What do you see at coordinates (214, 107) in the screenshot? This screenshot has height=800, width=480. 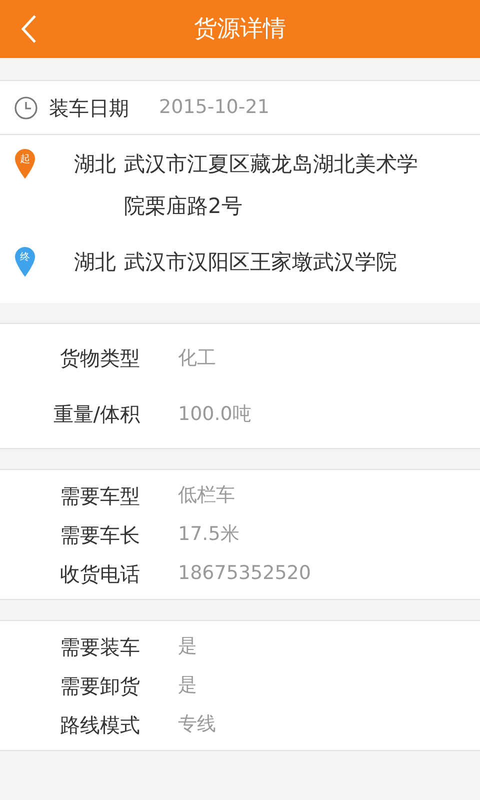 I see `field-value: 2015-10-21` at bounding box center [214, 107].